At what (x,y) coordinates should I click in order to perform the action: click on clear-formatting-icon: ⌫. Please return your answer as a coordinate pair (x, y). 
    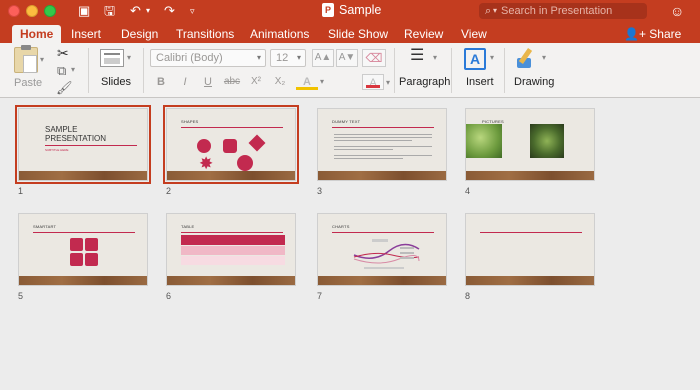
    Looking at the image, I should click on (374, 58).